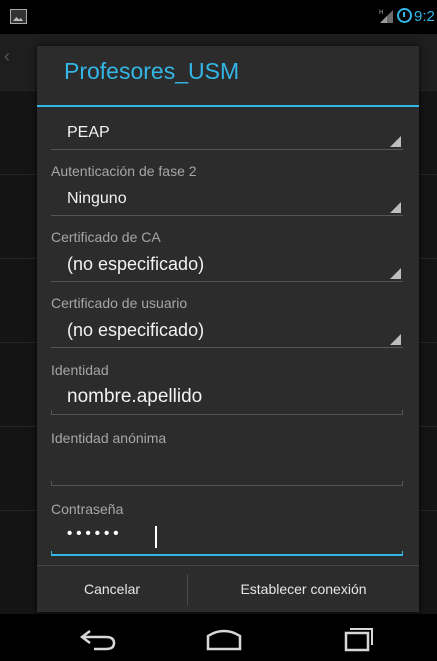 This screenshot has width=437, height=661. I want to click on alarm-icon, so click(404, 15).